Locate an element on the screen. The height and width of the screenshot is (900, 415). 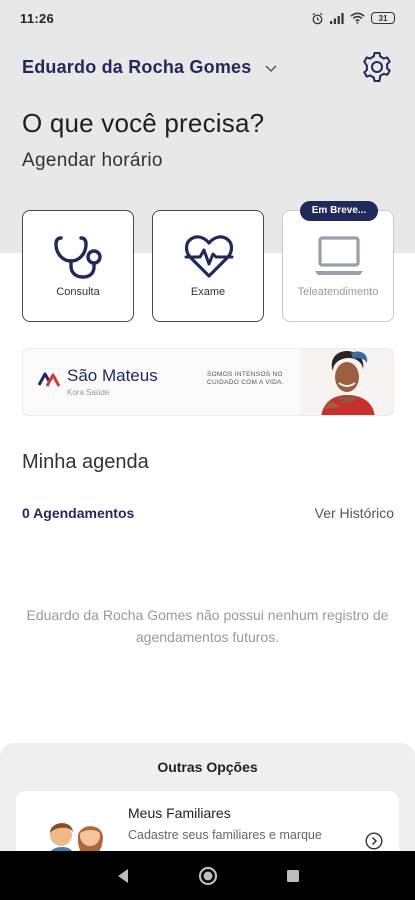
alarm-icon is located at coordinates (317, 18).